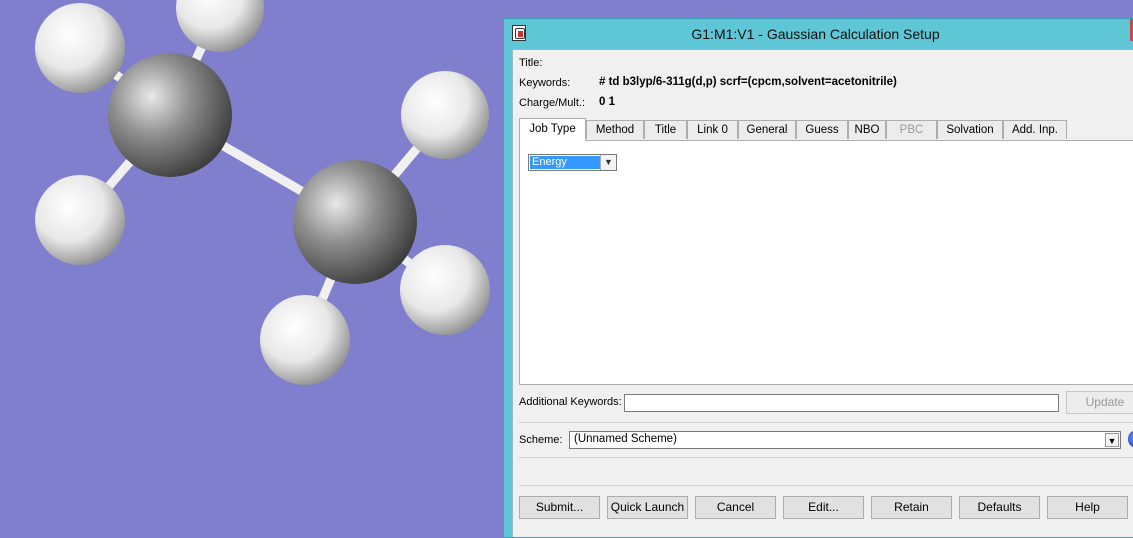 The width and height of the screenshot is (1133, 538). What do you see at coordinates (1087, 507) in the screenshot?
I see `help-button: Help` at bounding box center [1087, 507].